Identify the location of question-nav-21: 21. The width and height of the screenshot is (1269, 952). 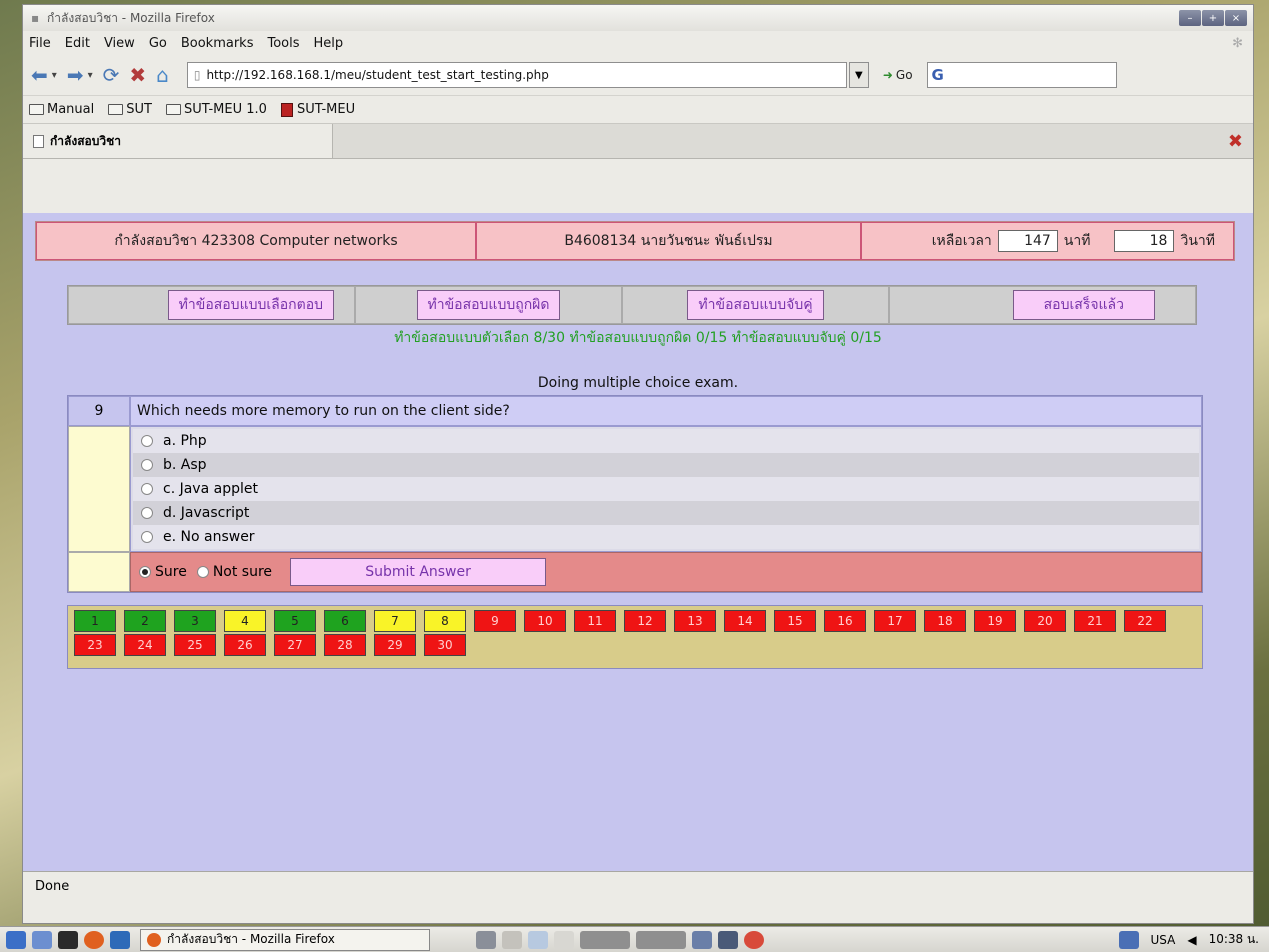
(1095, 621).